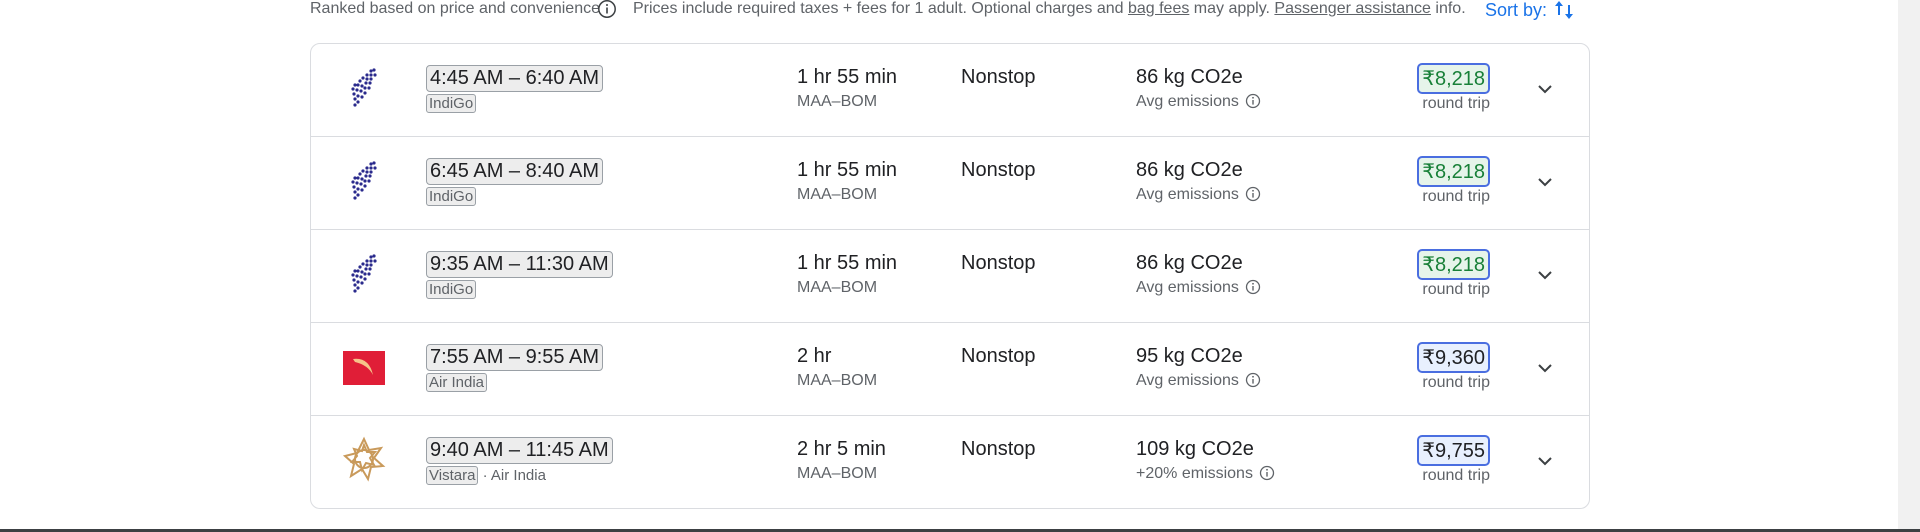  What do you see at coordinates (1516, 10) in the screenshot?
I see `sort-by-button: Sort by:` at bounding box center [1516, 10].